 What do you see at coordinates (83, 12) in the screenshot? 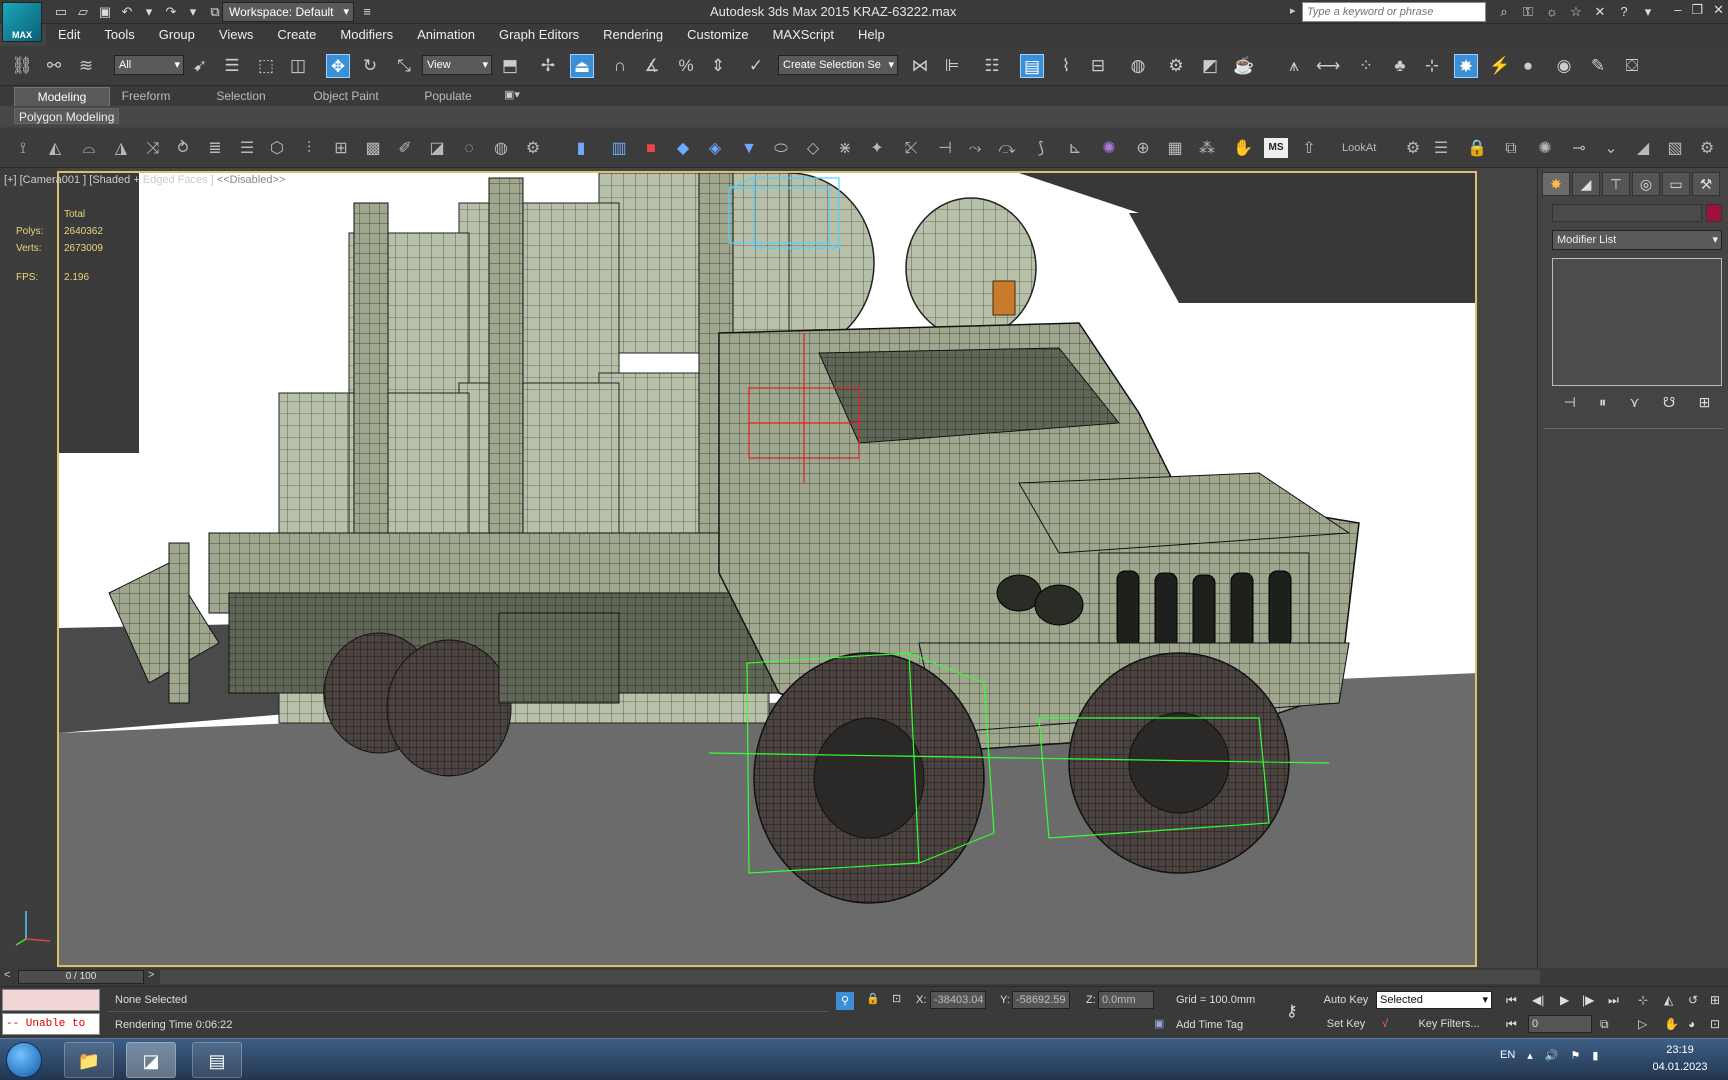
I see `open-file-icon: ▱` at bounding box center [83, 12].